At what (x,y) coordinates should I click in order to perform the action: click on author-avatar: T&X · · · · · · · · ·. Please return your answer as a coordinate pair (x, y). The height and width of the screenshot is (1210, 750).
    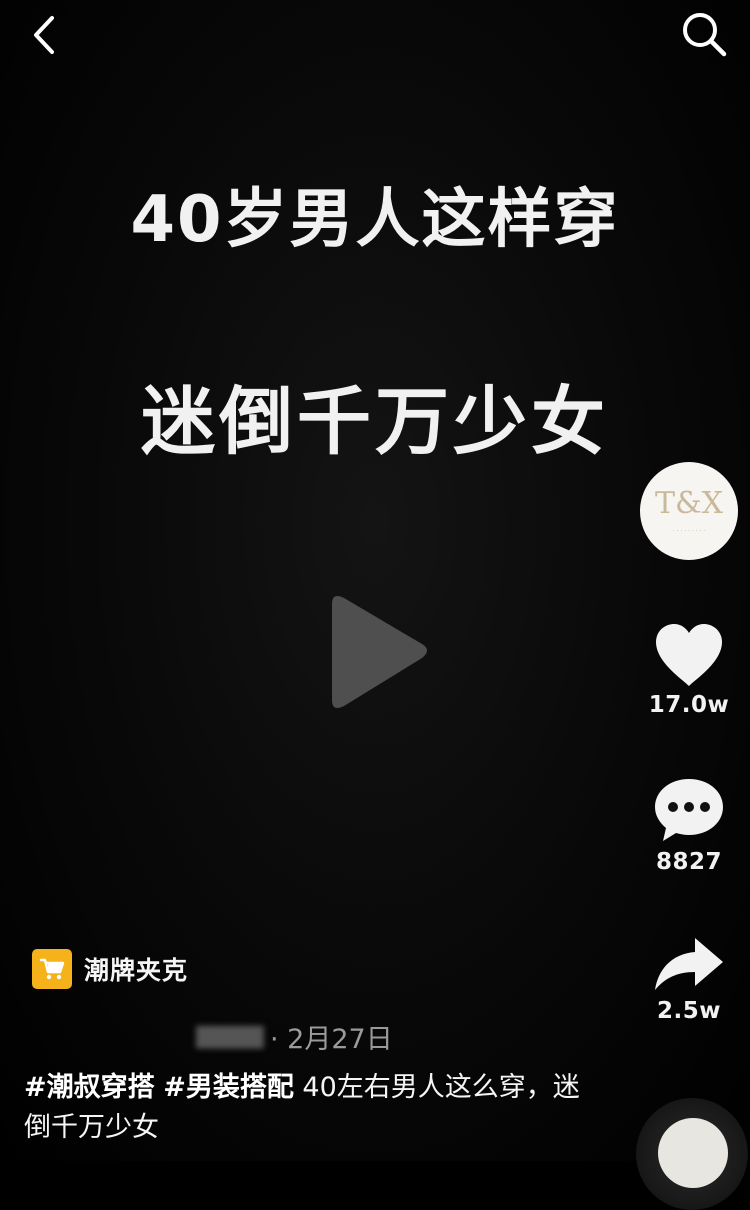
    Looking at the image, I should click on (689, 511).